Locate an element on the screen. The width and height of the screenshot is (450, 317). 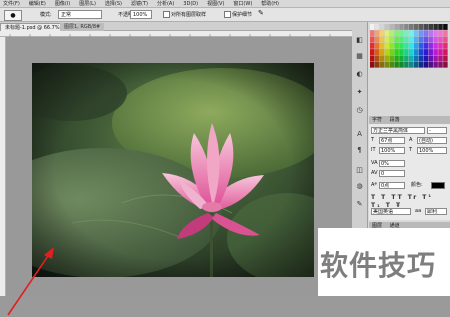
kerning-field: 0 is located at coordinates (392, 173).